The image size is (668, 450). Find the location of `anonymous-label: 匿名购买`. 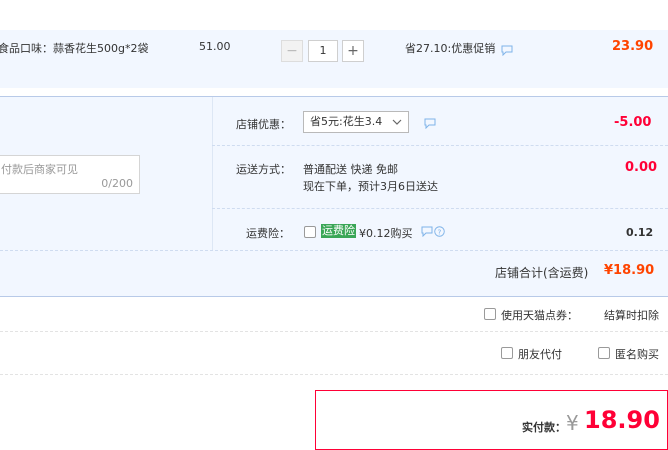

anonymous-label: 匿名购买 is located at coordinates (637, 354).